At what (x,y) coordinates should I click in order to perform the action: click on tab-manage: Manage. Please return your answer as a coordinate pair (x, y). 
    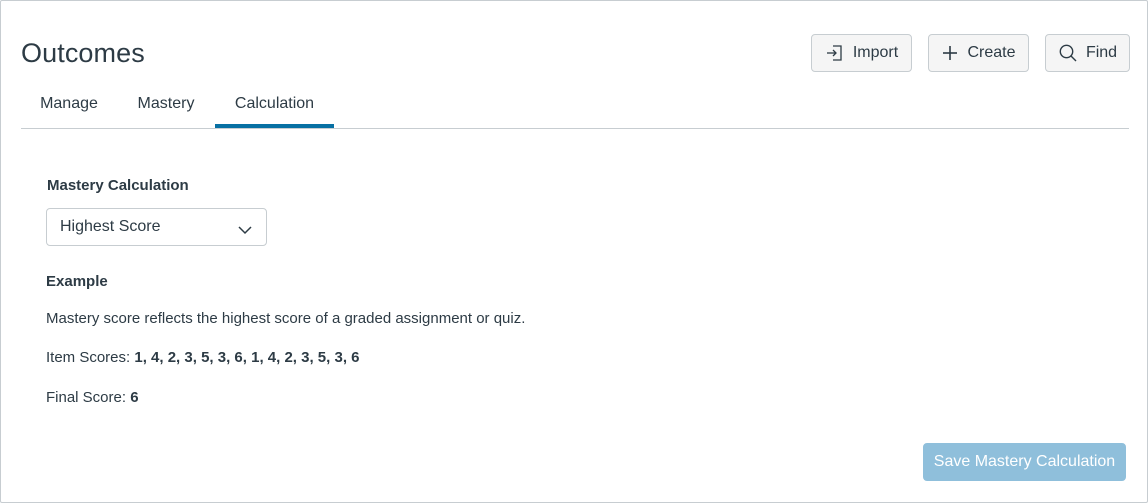
    Looking at the image, I should click on (69, 108).